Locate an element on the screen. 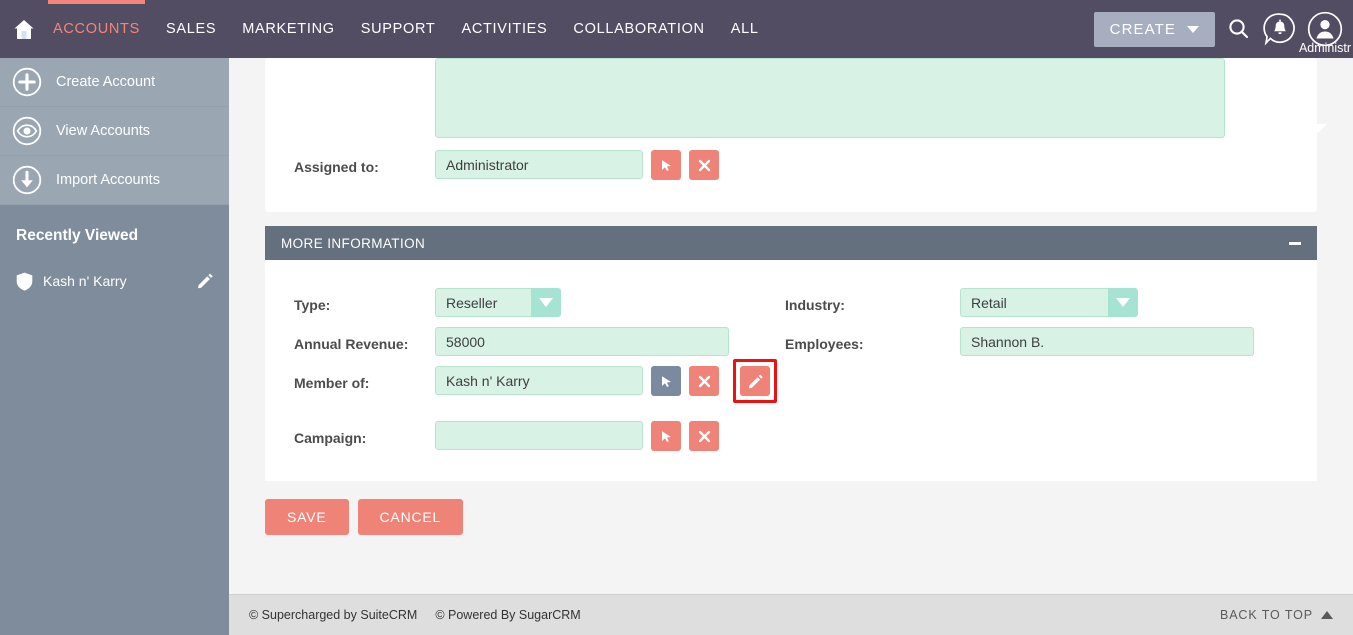  back-to-top-link: BACK TO TOP is located at coordinates (1276, 615).